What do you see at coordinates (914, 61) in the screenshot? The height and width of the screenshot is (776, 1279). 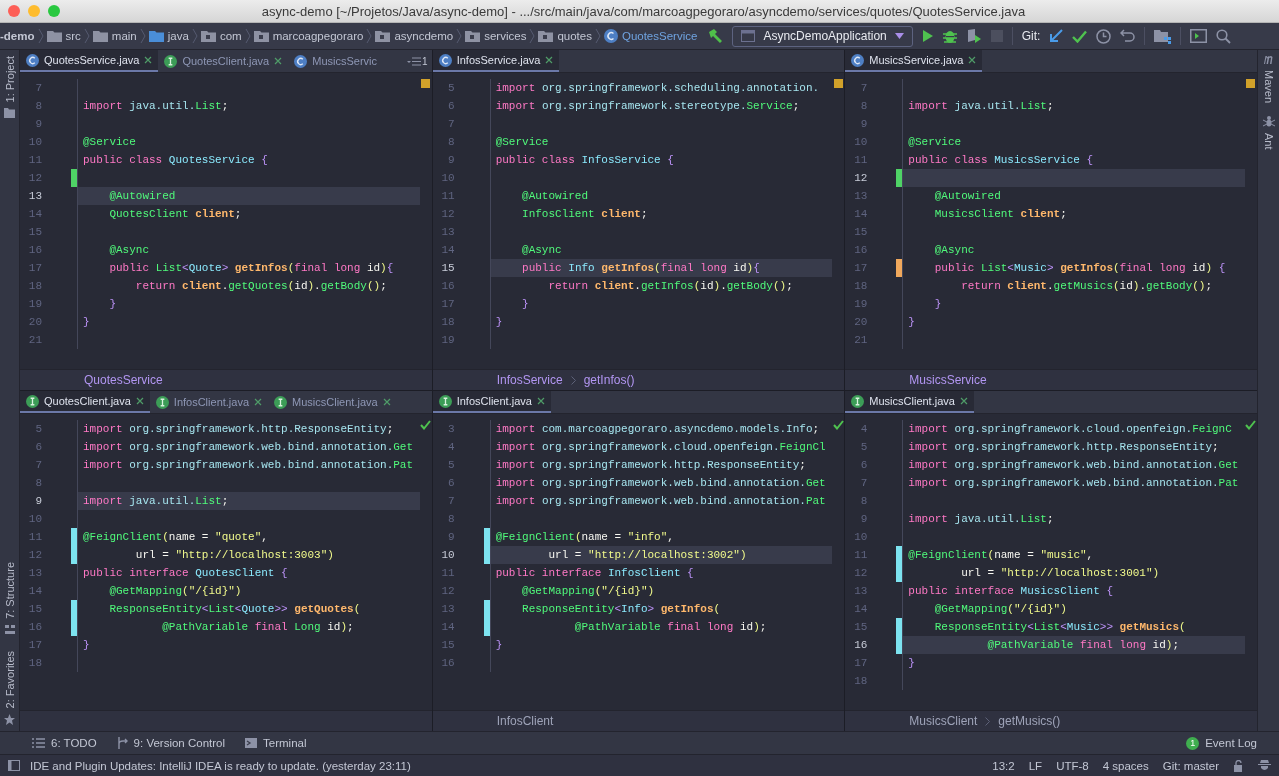 I see `editor-tab: MusicsService.java` at bounding box center [914, 61].